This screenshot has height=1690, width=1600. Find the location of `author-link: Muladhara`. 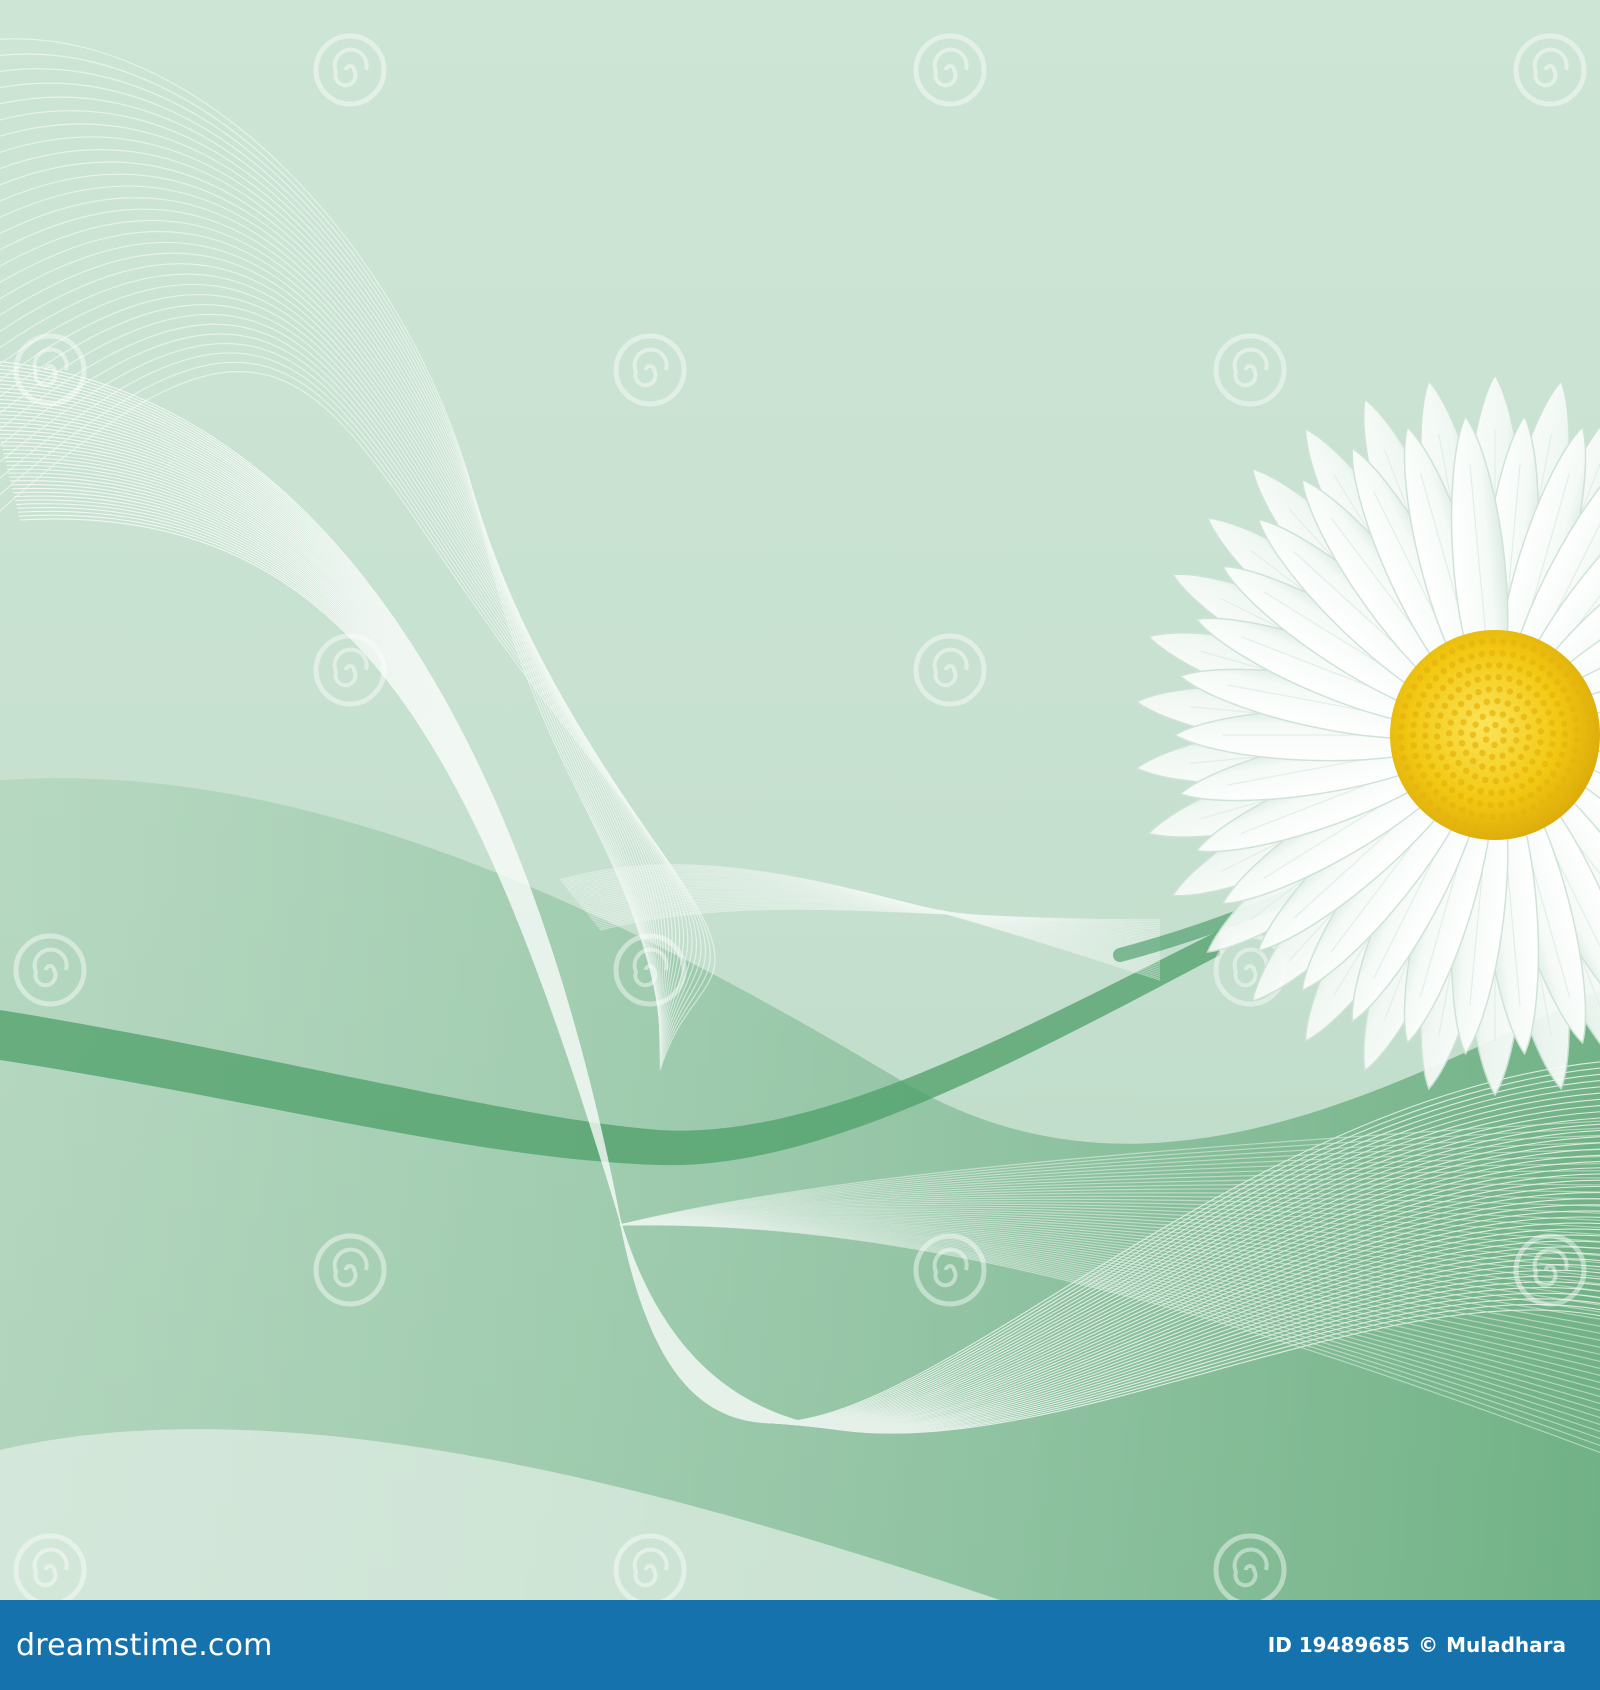

author-link: Muladhara is located at coordinates (1506, 1645).